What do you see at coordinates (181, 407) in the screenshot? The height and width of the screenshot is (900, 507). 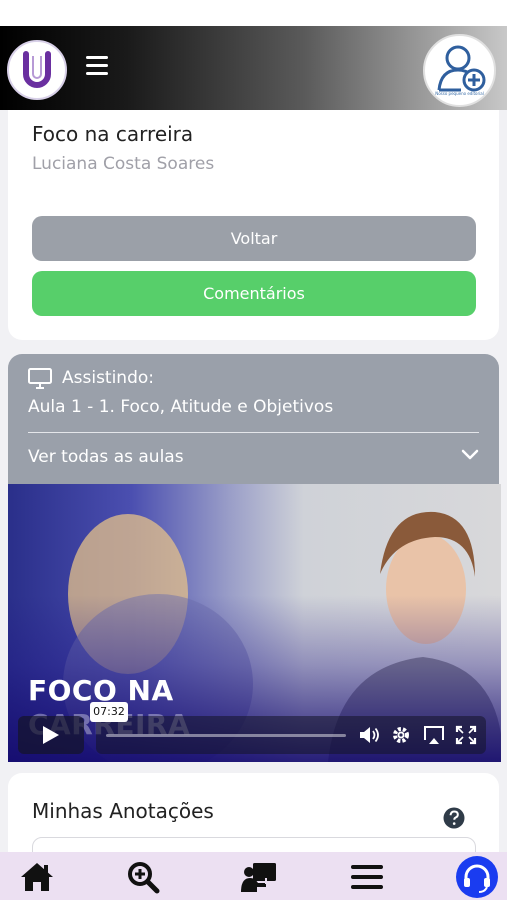 I see `current-lesson-title: Aula 1 - 1. Foco, Atitude e Objetivos` at bounding box center [181, 407].